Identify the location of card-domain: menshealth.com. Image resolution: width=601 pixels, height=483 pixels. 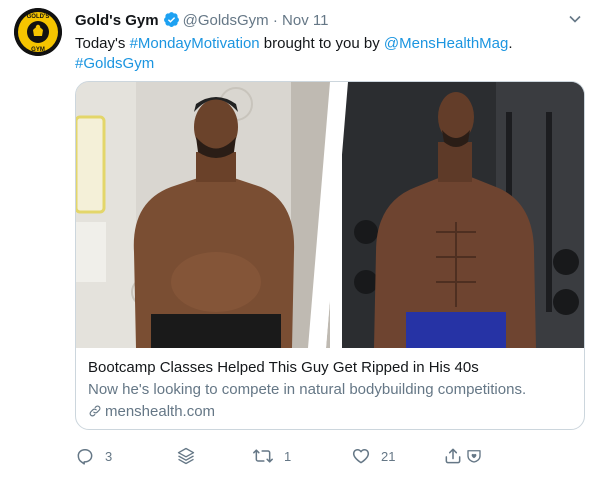
(330, 412).